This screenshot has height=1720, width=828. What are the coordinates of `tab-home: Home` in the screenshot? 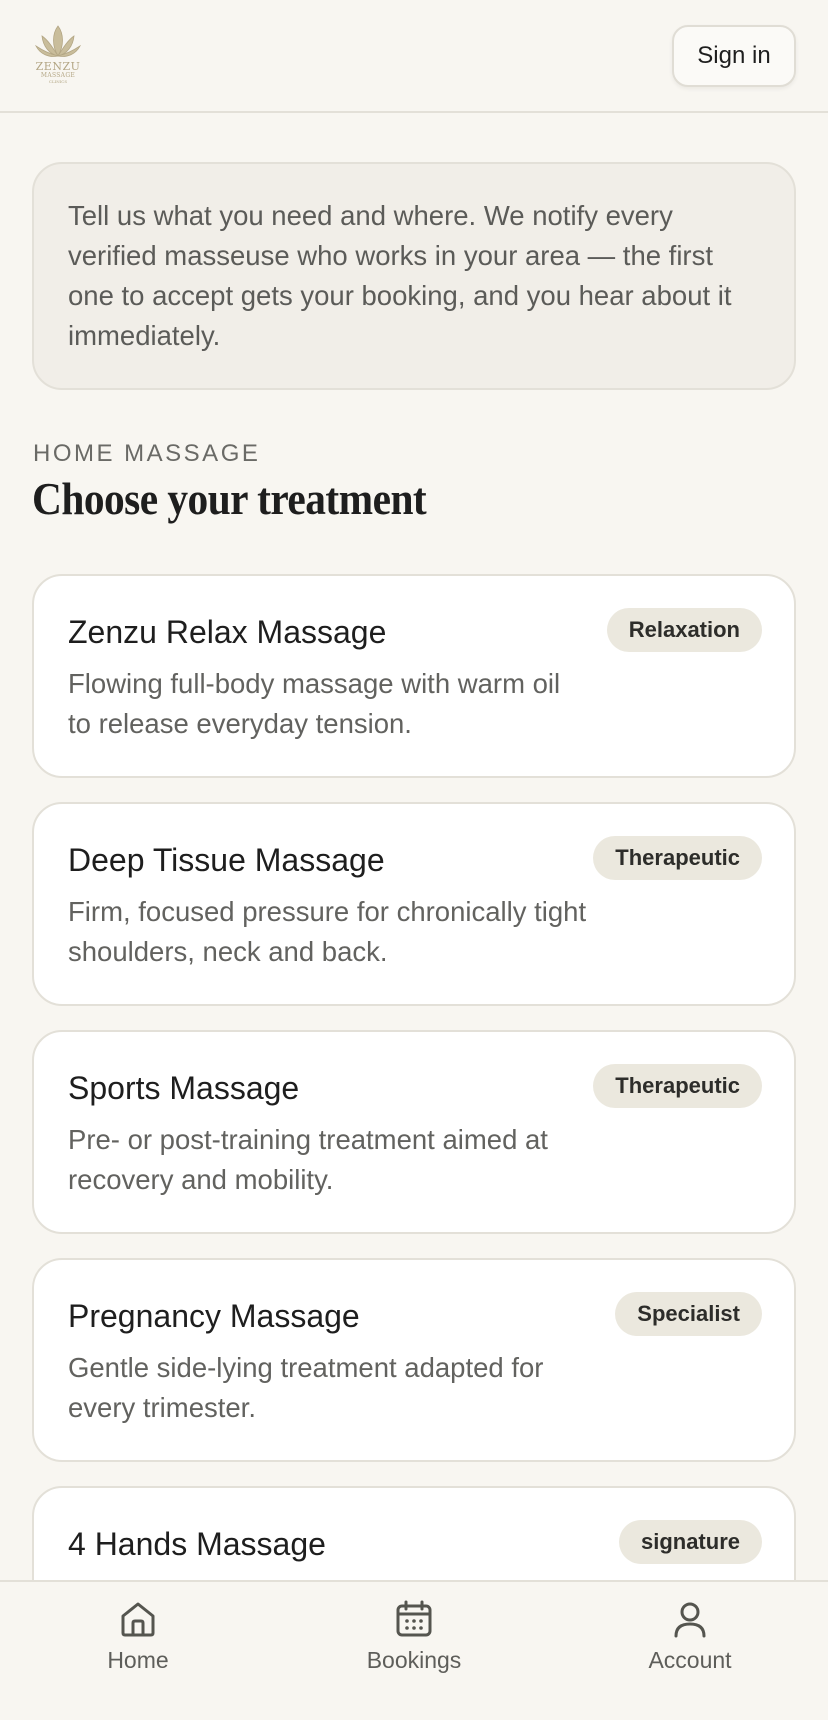 It's located at (138, 1651).